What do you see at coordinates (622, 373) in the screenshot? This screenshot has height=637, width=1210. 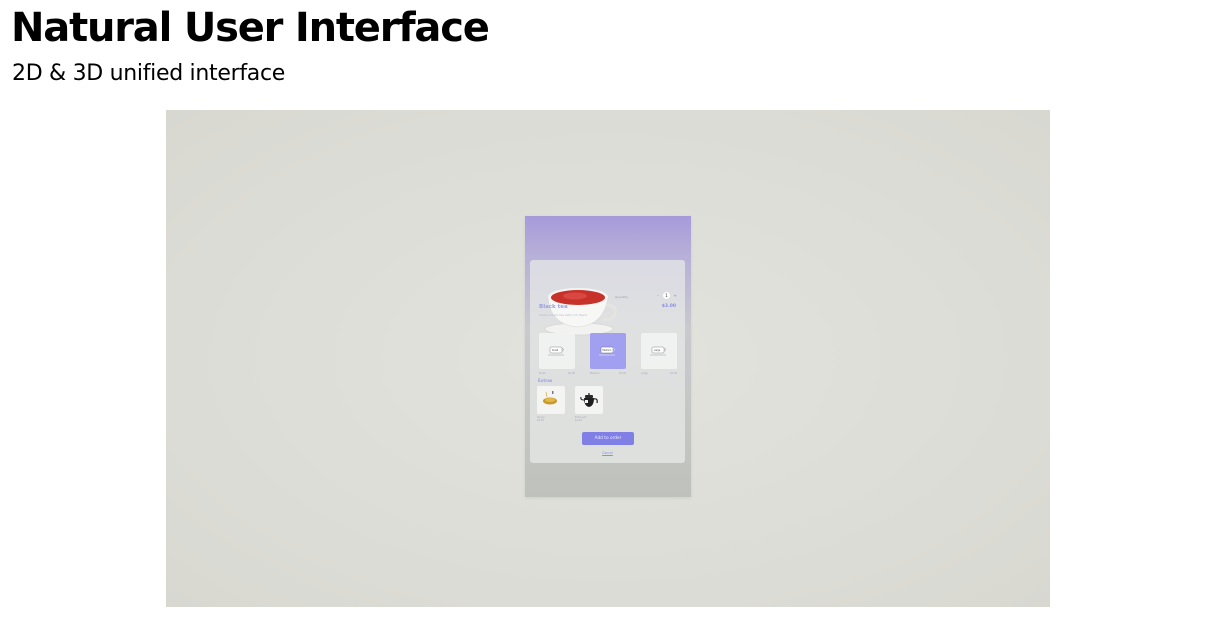 I see `size-price-medium: $0.00` at bounding box center [622, 373].